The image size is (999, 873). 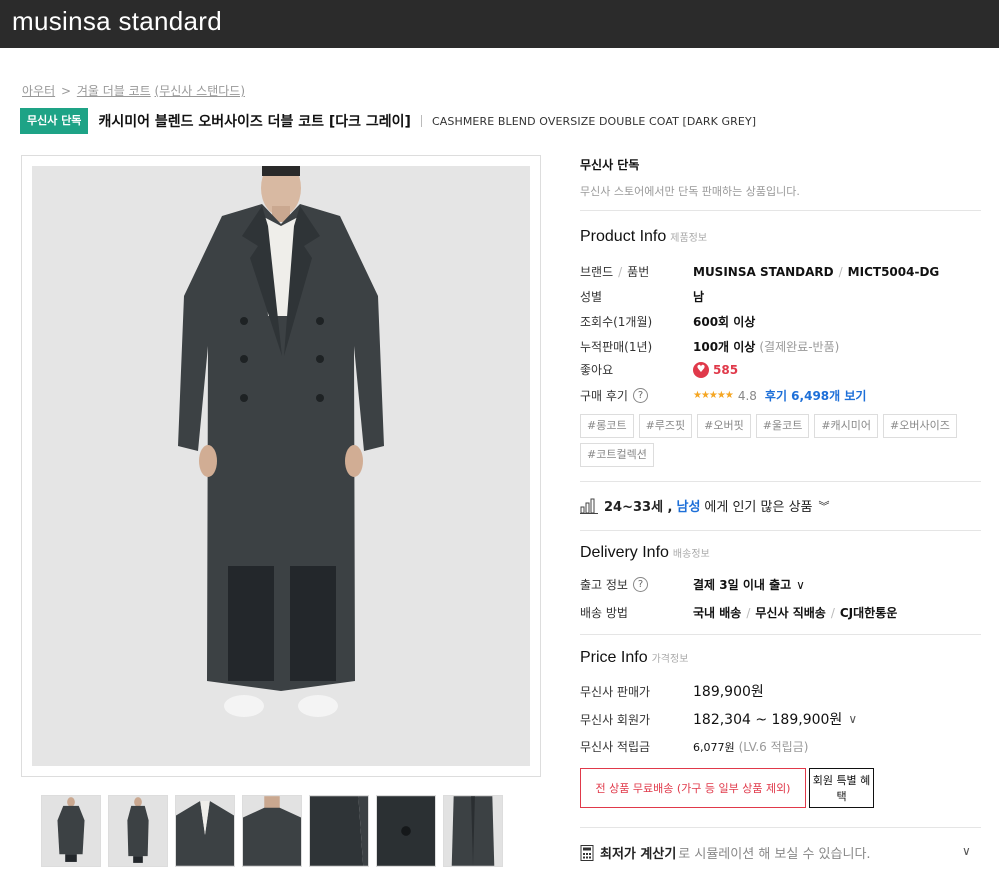 I want to click on breadcrumb-winter-double-coat: 겨울 더블 코트, so click(x=114, y=91).